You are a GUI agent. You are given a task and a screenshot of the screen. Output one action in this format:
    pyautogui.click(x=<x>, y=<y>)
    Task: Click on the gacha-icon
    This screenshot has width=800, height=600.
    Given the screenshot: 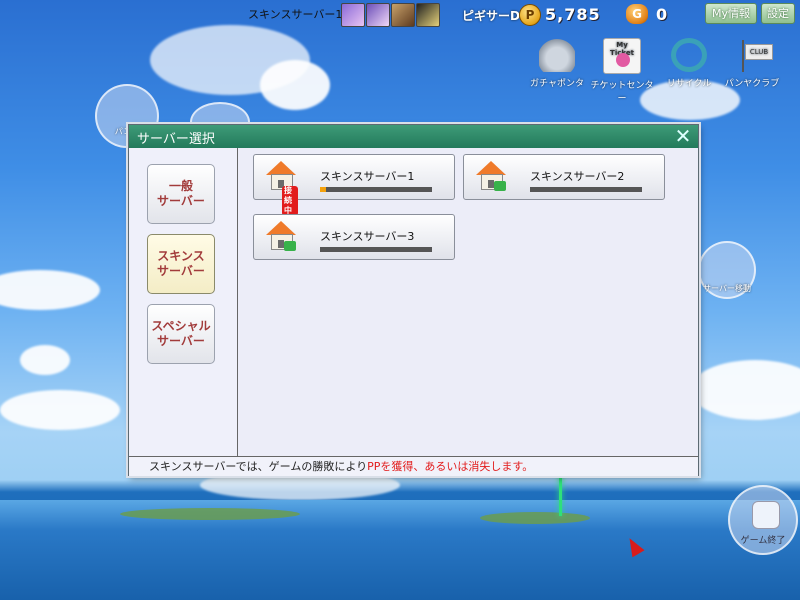 What is the action you would take?
    pyautogui.click(x=557, y=55)
    